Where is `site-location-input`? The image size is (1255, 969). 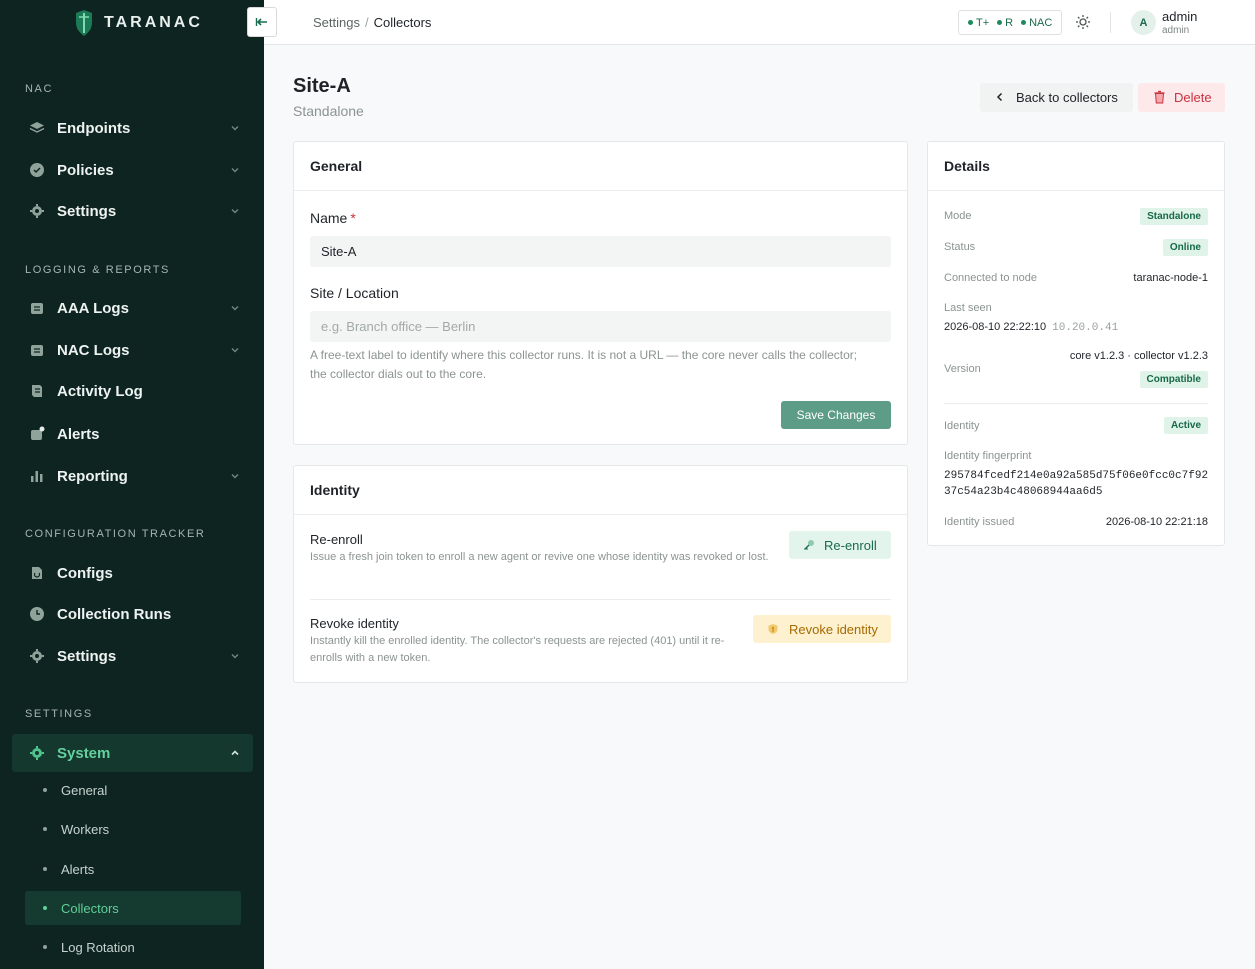
site-location-input is located at coordinates (600, 326).